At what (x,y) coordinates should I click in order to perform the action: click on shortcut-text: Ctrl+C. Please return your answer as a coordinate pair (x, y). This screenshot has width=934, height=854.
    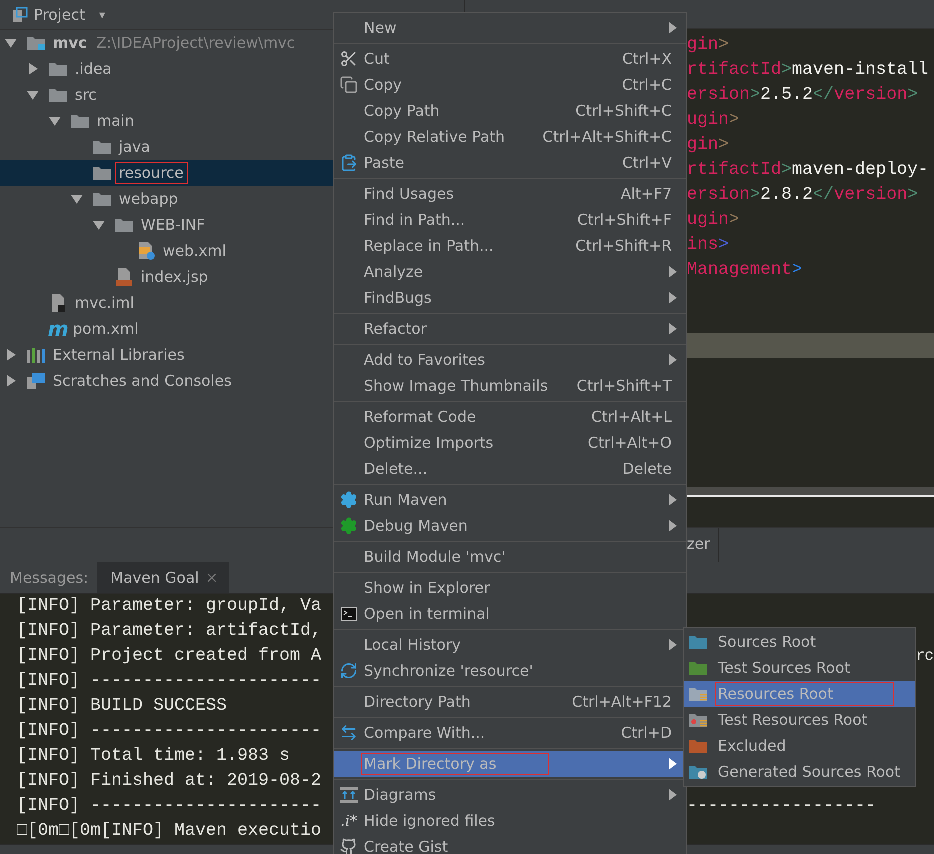
    Looking at the image, I should click on (647, 85).